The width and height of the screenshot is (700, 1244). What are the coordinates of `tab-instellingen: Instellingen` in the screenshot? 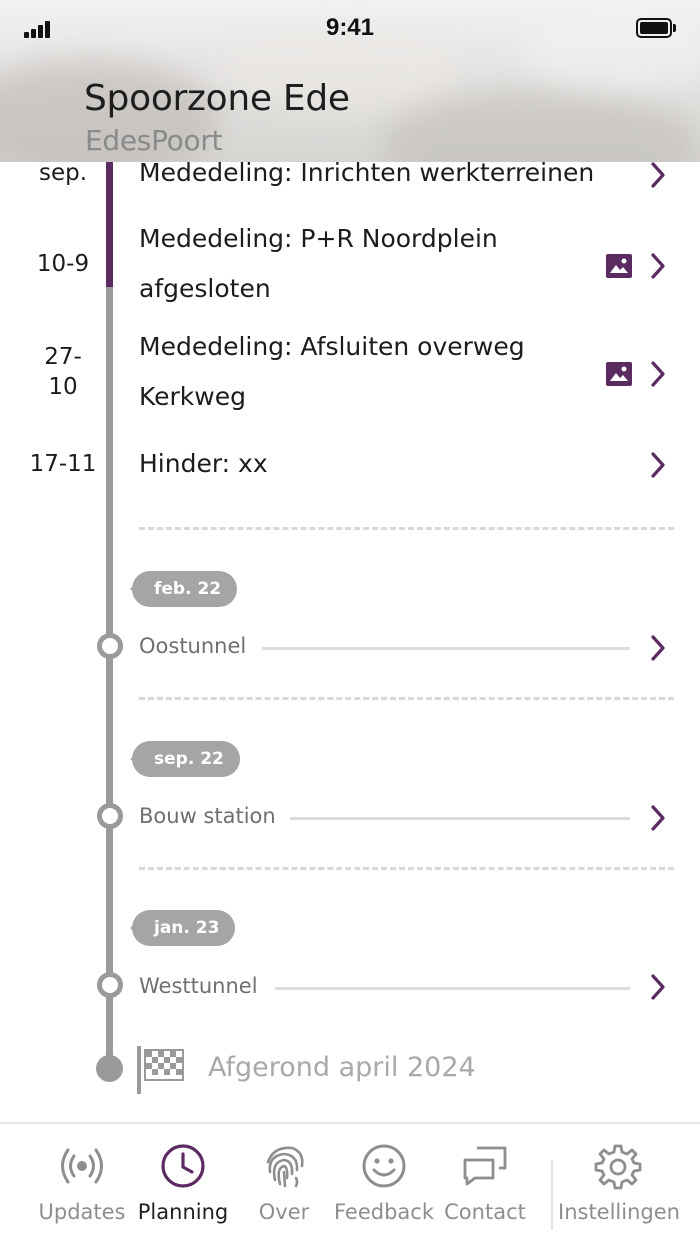 It's located at (619, 1183).